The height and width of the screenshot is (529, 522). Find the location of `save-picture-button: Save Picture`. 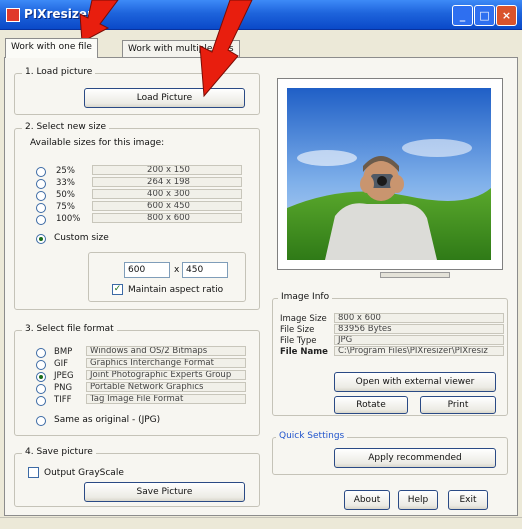

save-picture-button: Save Picture is located at coordinates (164, 492).